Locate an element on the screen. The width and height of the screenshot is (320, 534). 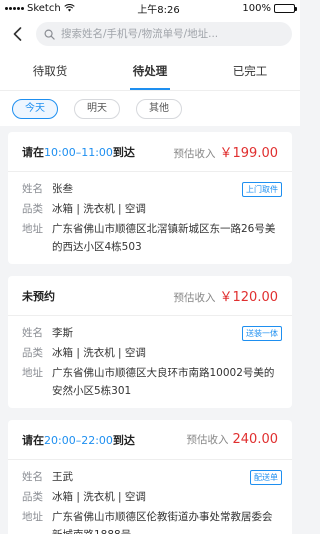
signal-icon is located at coordinates (14, 8).